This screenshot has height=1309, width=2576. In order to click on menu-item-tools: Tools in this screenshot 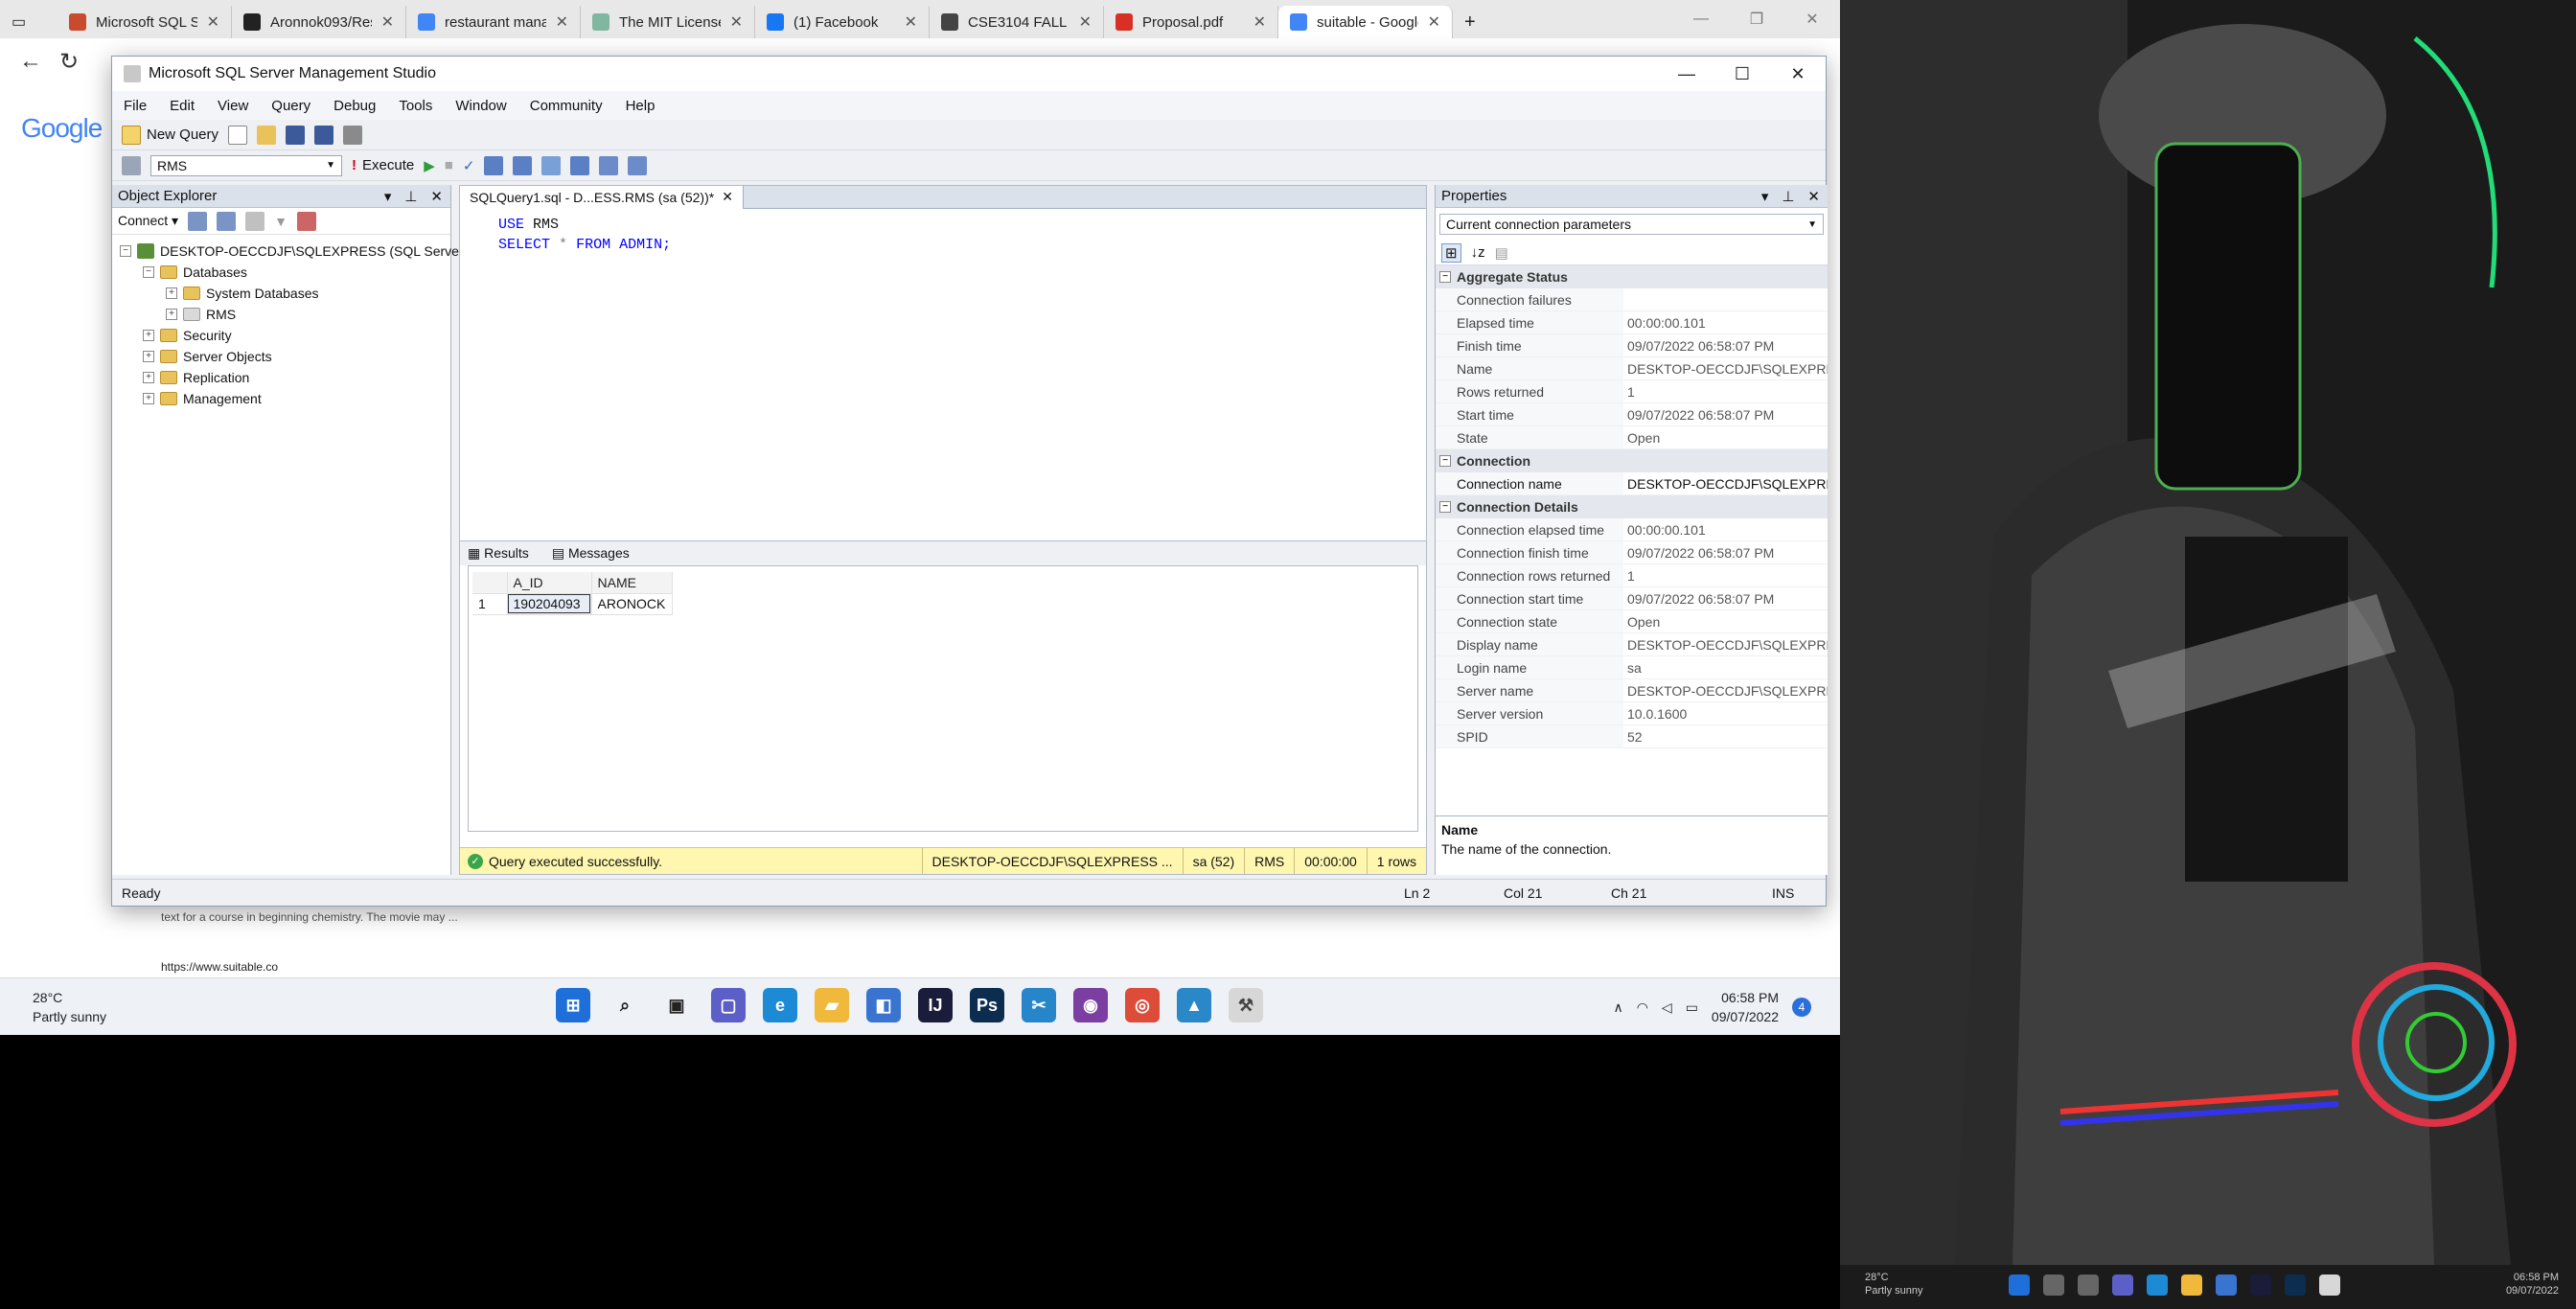, I will do `click(415, 106)`.